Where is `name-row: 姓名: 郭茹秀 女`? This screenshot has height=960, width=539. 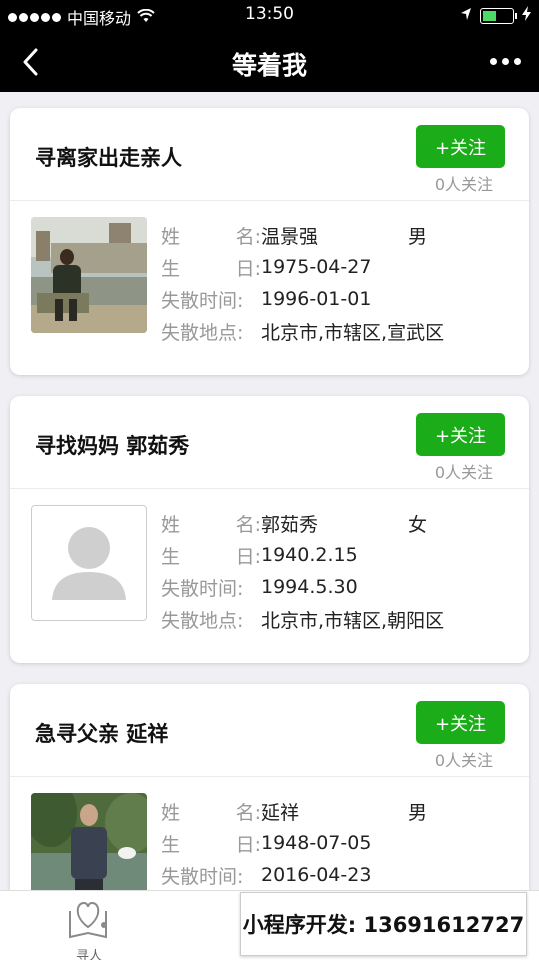
name-row: 姓名: 郭茹秀 女 is located at coordinates (302, 523).